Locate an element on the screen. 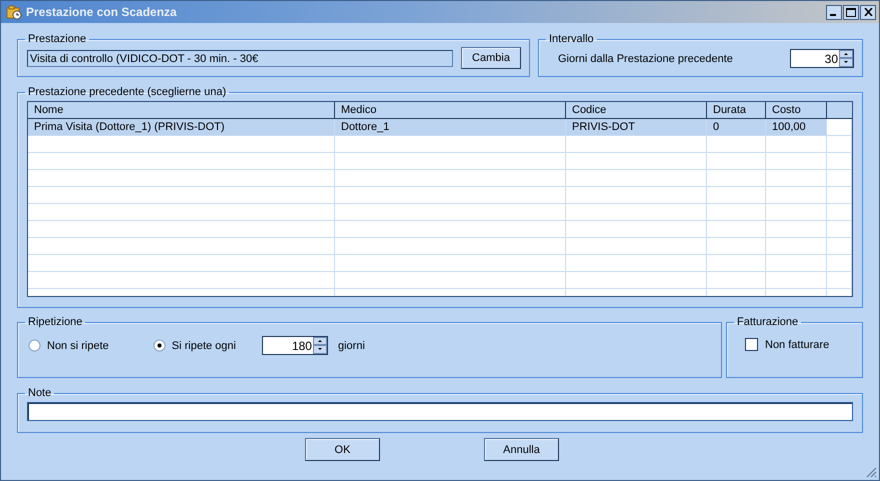  close-icon is located at coordinates (868, 12).